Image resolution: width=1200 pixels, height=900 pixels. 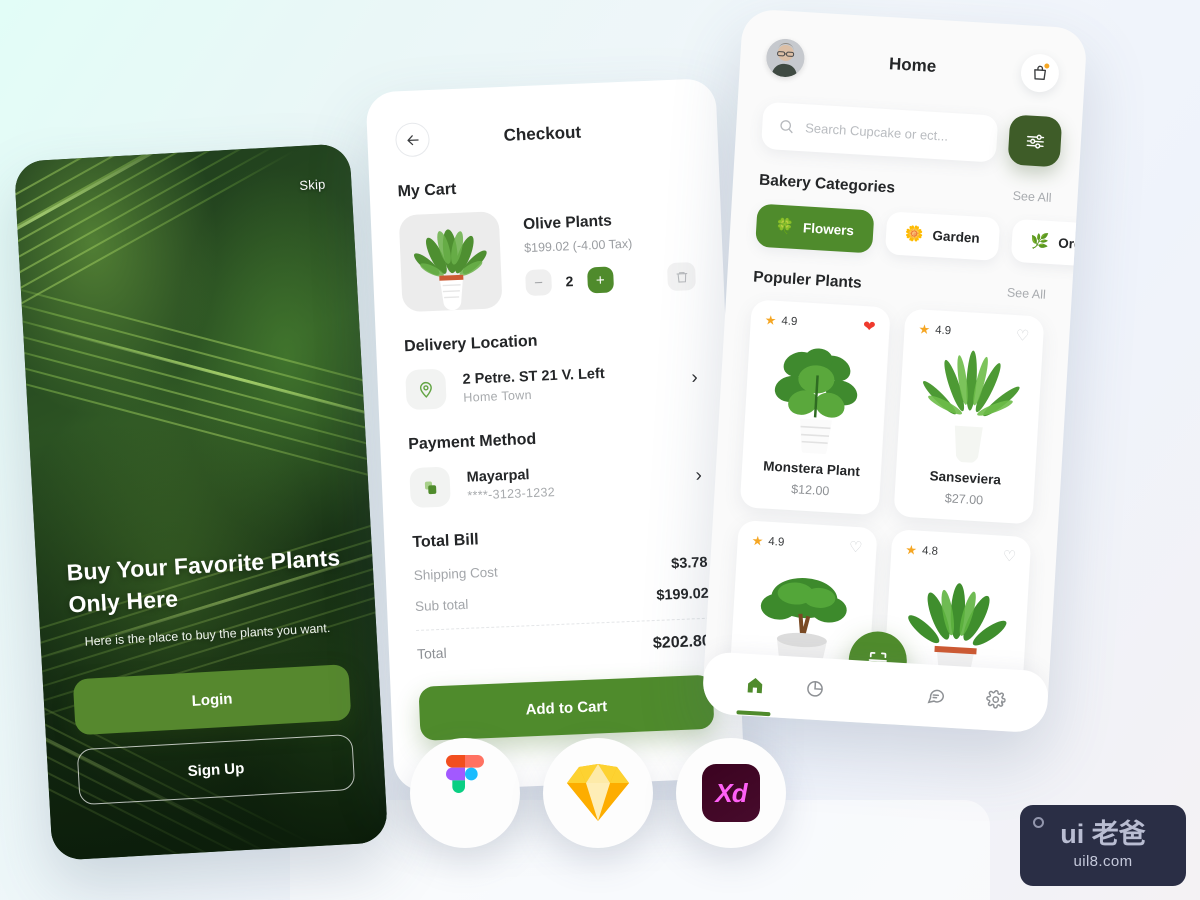 I want to click on arrow-left-icon, so click(x=412, y=139).